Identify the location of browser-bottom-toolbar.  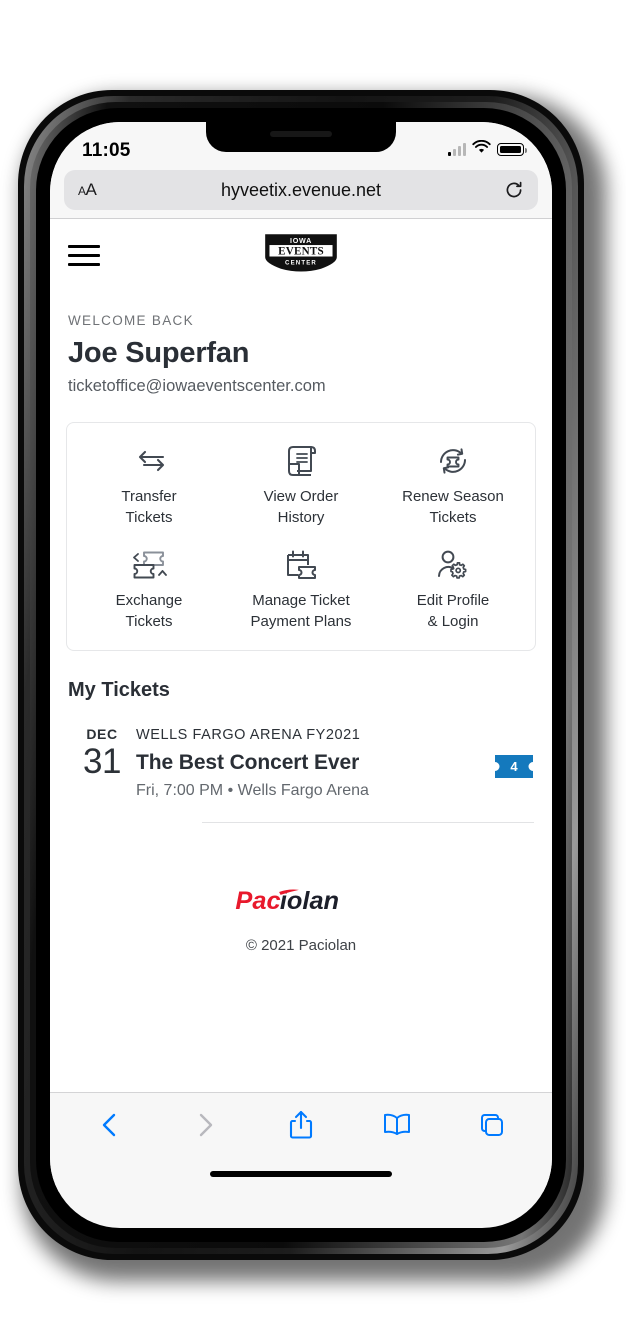
(301, 1124).